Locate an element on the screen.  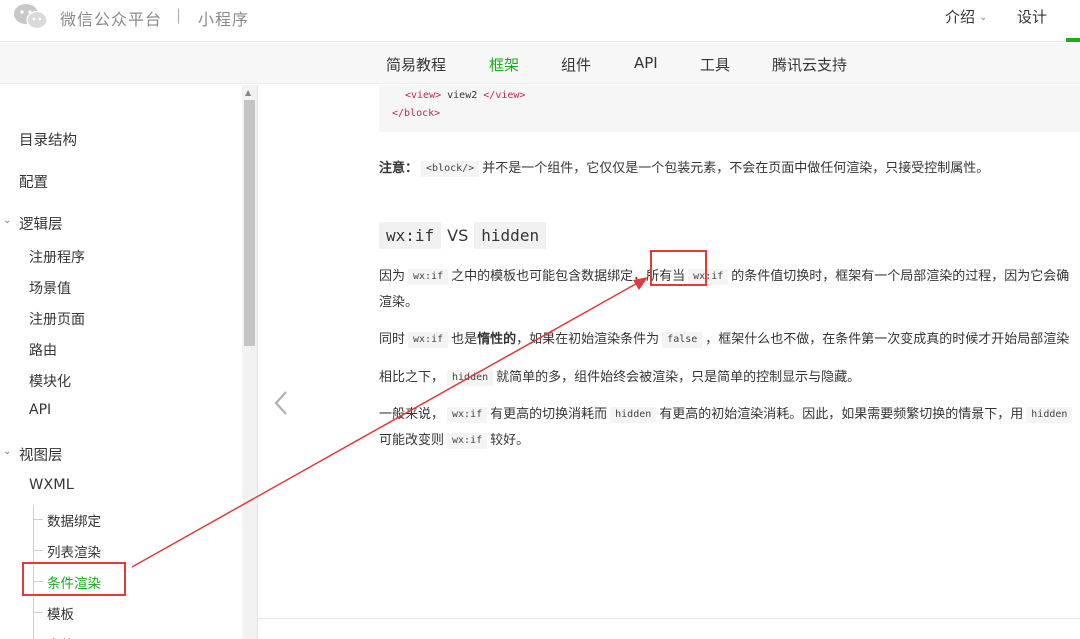
text: 有更高的初始渲染消耗。因此，如果需要频繁切换的情景下，用 is located at coordinates (841, 414).